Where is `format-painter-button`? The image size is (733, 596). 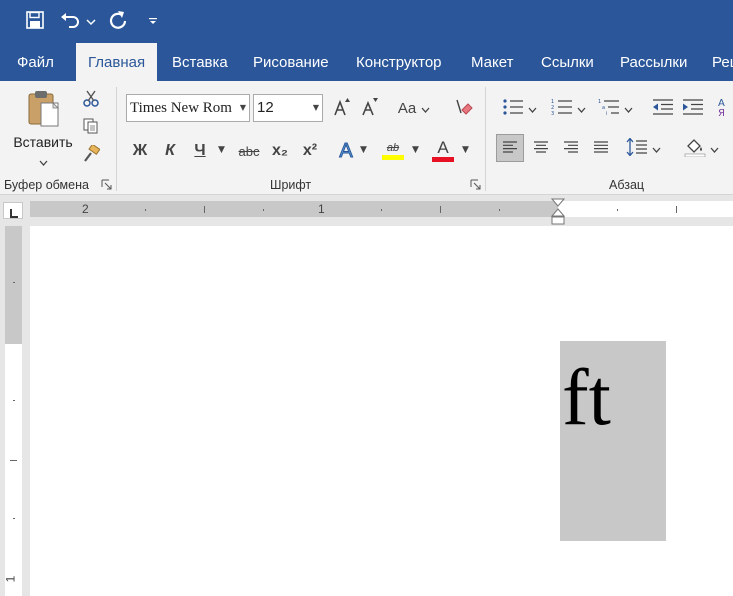 format-painter-button is located at coordinates (91, 154).